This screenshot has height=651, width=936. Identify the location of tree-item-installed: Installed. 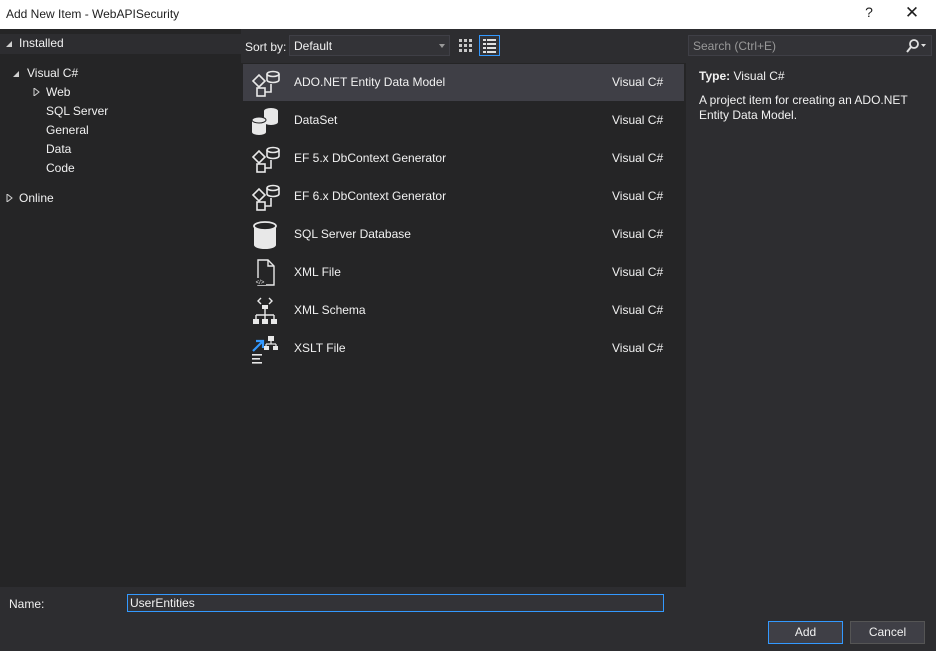
(120, 44).